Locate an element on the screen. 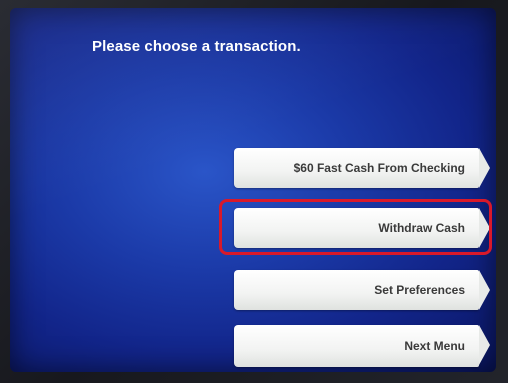 This screenshot has width=508, height=383. set-preferences-button: Set Preferences is located at coordinates (363, 290).